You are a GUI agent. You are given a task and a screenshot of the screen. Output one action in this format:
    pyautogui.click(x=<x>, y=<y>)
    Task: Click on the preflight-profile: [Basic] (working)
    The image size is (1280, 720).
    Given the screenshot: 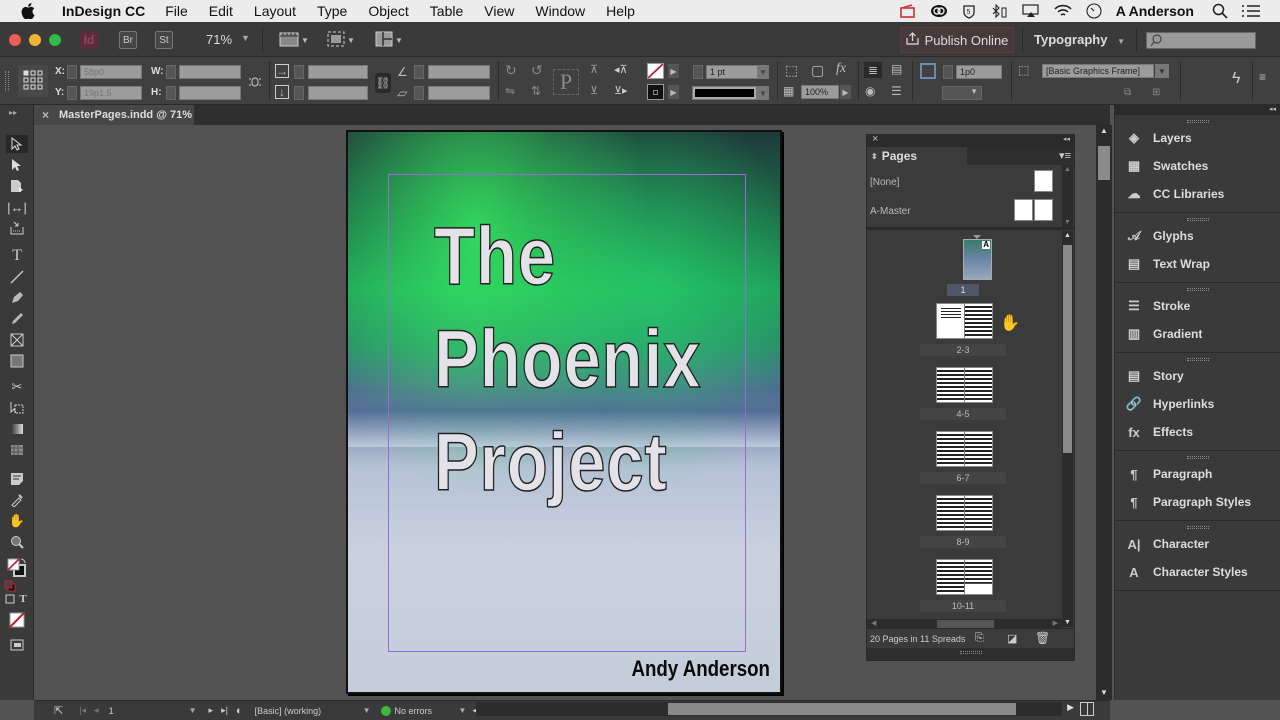 What is the action you would take?
    pyautogui.click(x=309, y=711)
    